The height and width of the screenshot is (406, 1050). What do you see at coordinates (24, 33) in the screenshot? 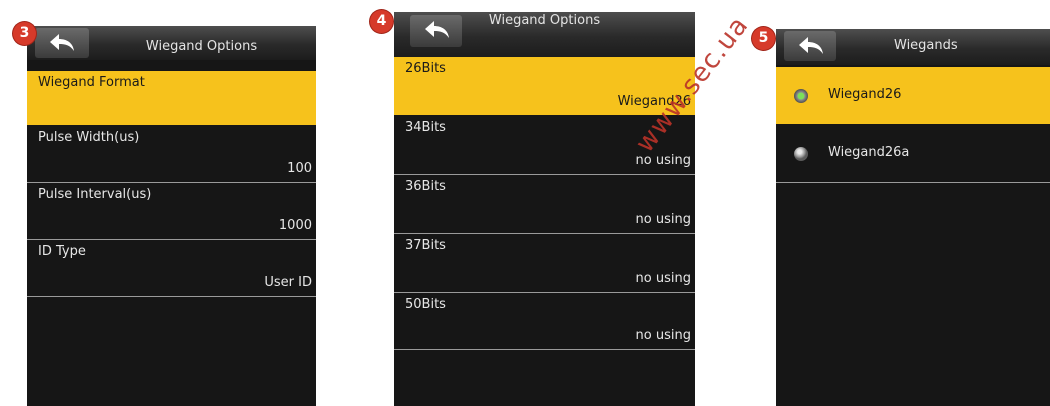
I see `step-badge-3: 3` at bounding box center [24, 33].